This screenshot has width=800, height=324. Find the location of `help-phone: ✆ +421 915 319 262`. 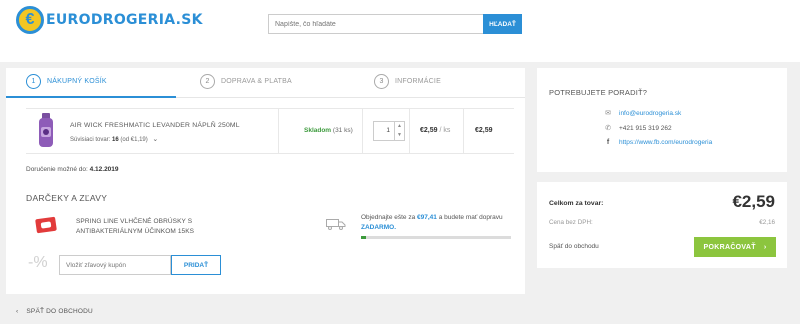

help-phone: ✆ +421 915 319 262 is located at coordinates (637, 128).